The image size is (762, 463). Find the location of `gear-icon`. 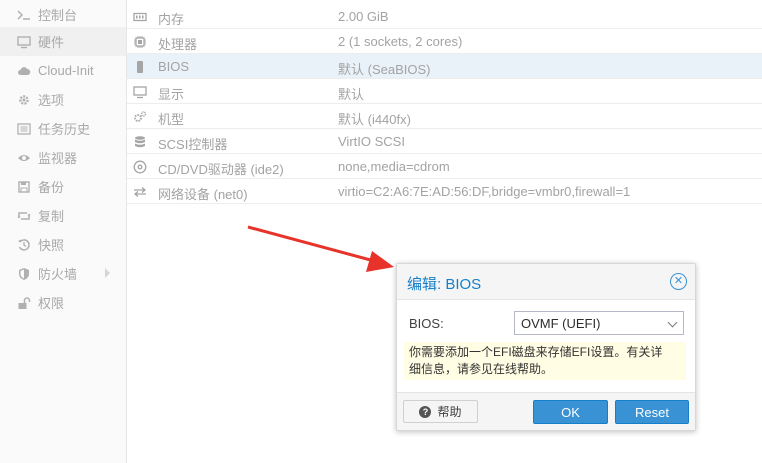

gear-icon is located at coordinates (24, 100).